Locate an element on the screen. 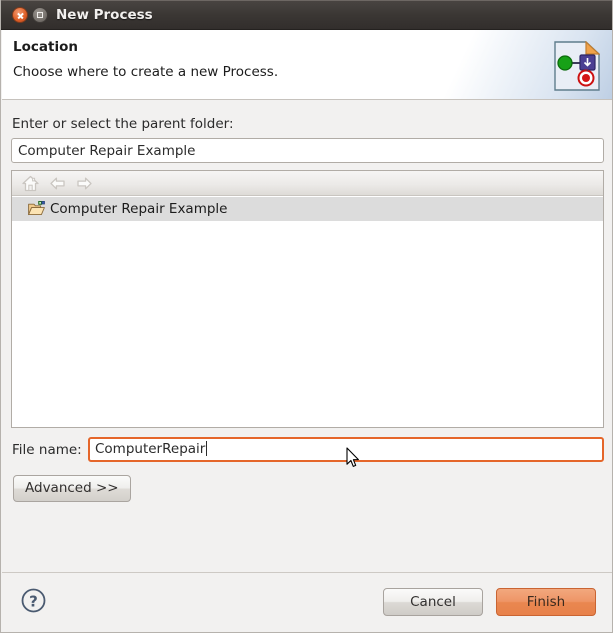 This screenshot has height=633, width=613. parent-folder-label: Enter or select the parent folder: is located at coordinates (123, 124).